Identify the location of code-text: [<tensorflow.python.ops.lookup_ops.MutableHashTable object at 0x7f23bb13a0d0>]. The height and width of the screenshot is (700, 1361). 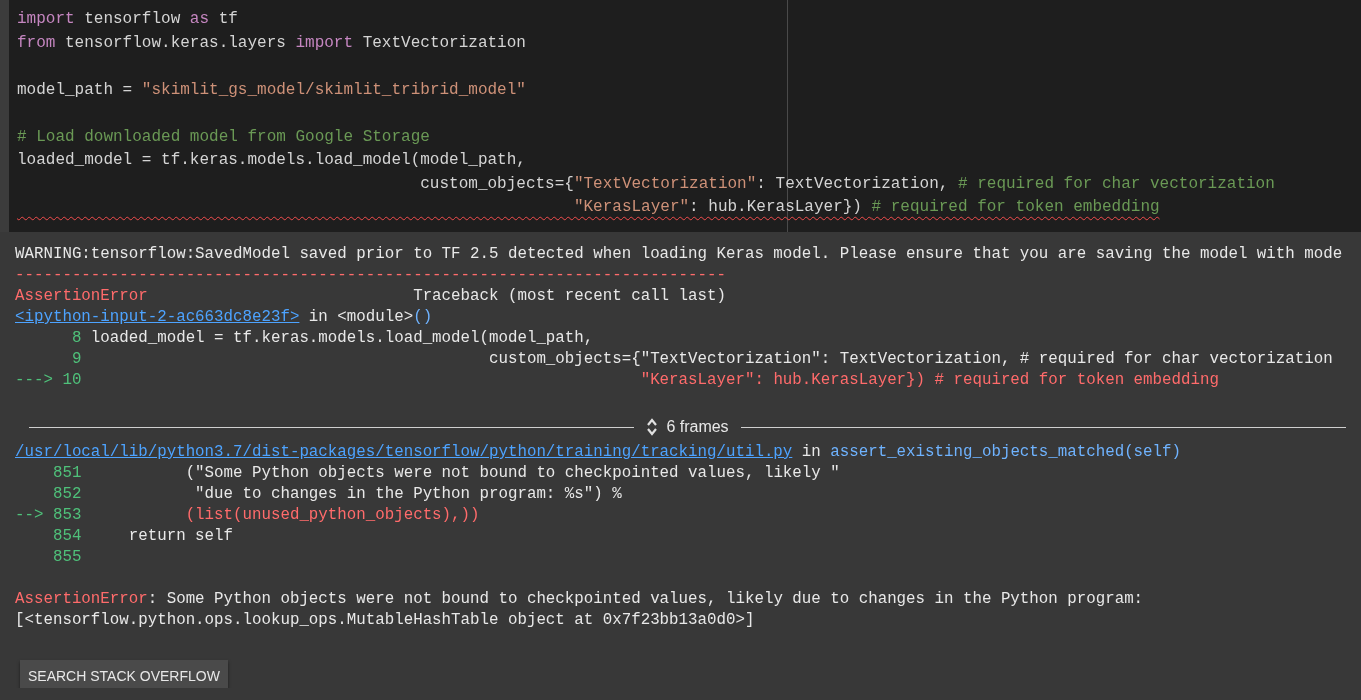
(385, 620).